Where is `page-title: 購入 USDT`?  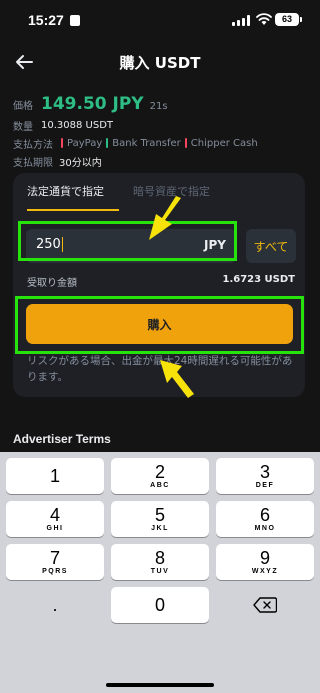 page-title: 購入 USDT is located at coordinates (160, 63).